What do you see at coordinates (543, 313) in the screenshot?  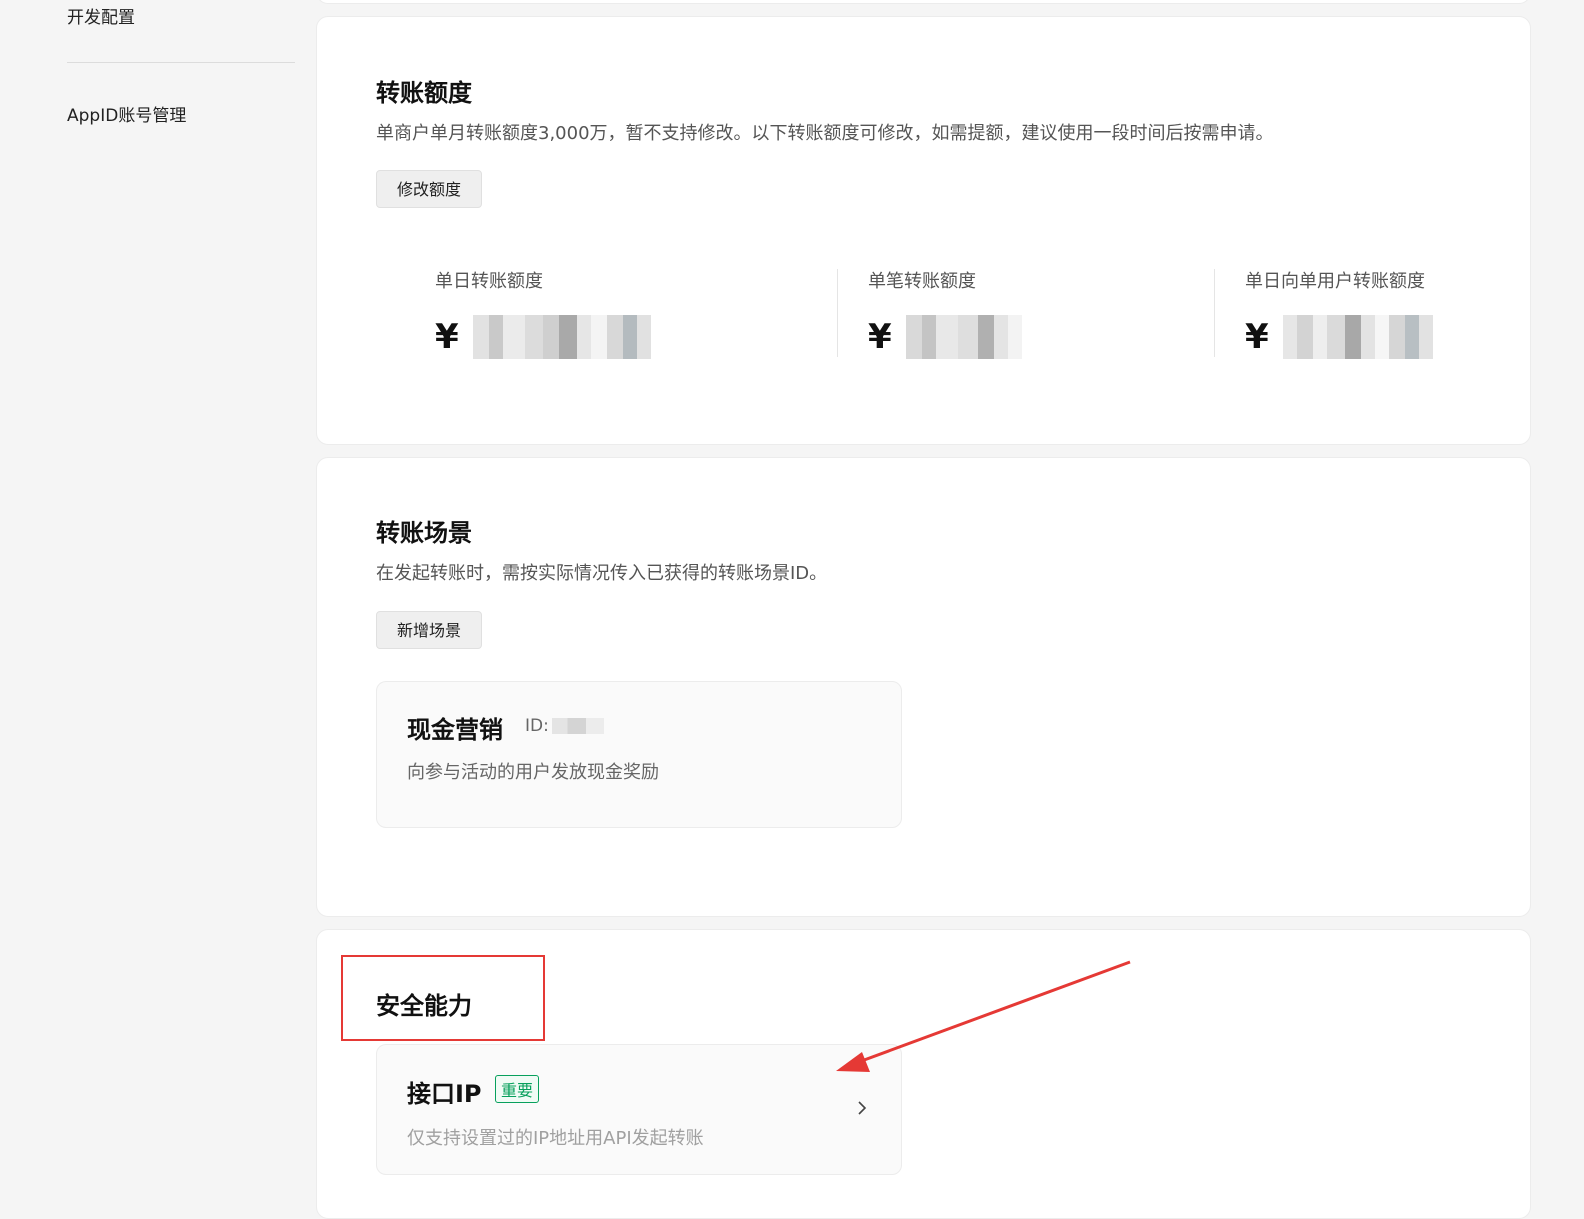 I see `quota-daily: 单日转账额度 ¥` at bounding box center [543, 313].